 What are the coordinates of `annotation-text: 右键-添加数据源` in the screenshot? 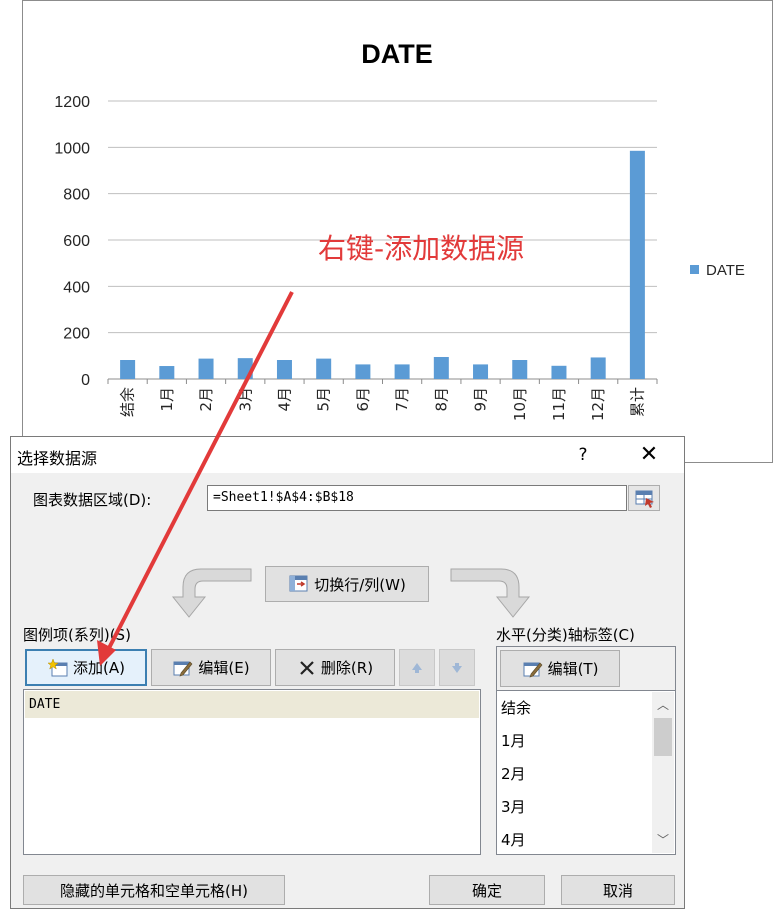 It's located at (421, 248).